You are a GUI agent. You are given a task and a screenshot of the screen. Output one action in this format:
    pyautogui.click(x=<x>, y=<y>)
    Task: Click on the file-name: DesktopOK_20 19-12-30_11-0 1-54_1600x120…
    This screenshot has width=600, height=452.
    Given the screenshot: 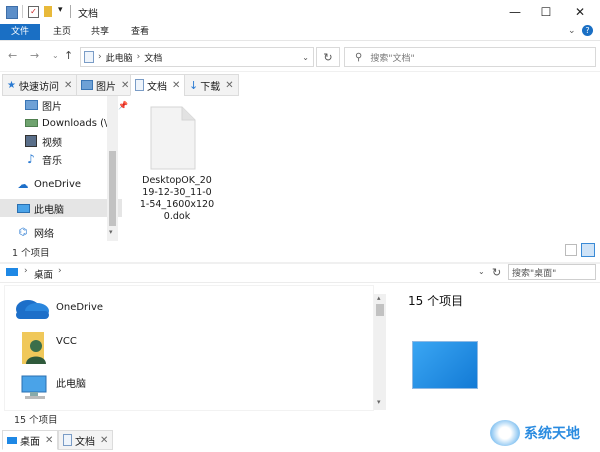 What is the action you would take?
    pyautogui.click(x=177, y=199)
    